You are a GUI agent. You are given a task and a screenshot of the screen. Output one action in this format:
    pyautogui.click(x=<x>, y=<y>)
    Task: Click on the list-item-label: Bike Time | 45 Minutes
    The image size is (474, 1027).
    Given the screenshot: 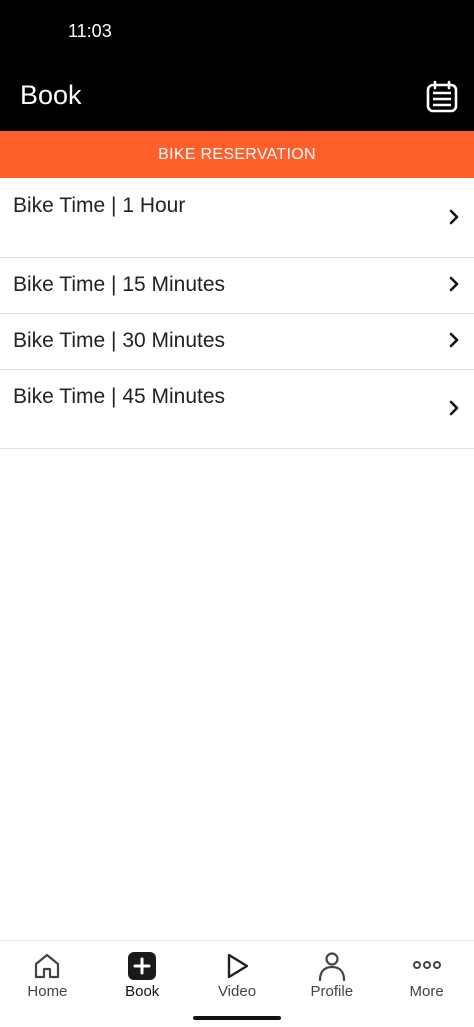 What is the action you would take?
    pyautogui.click(x=119, y=396)
    